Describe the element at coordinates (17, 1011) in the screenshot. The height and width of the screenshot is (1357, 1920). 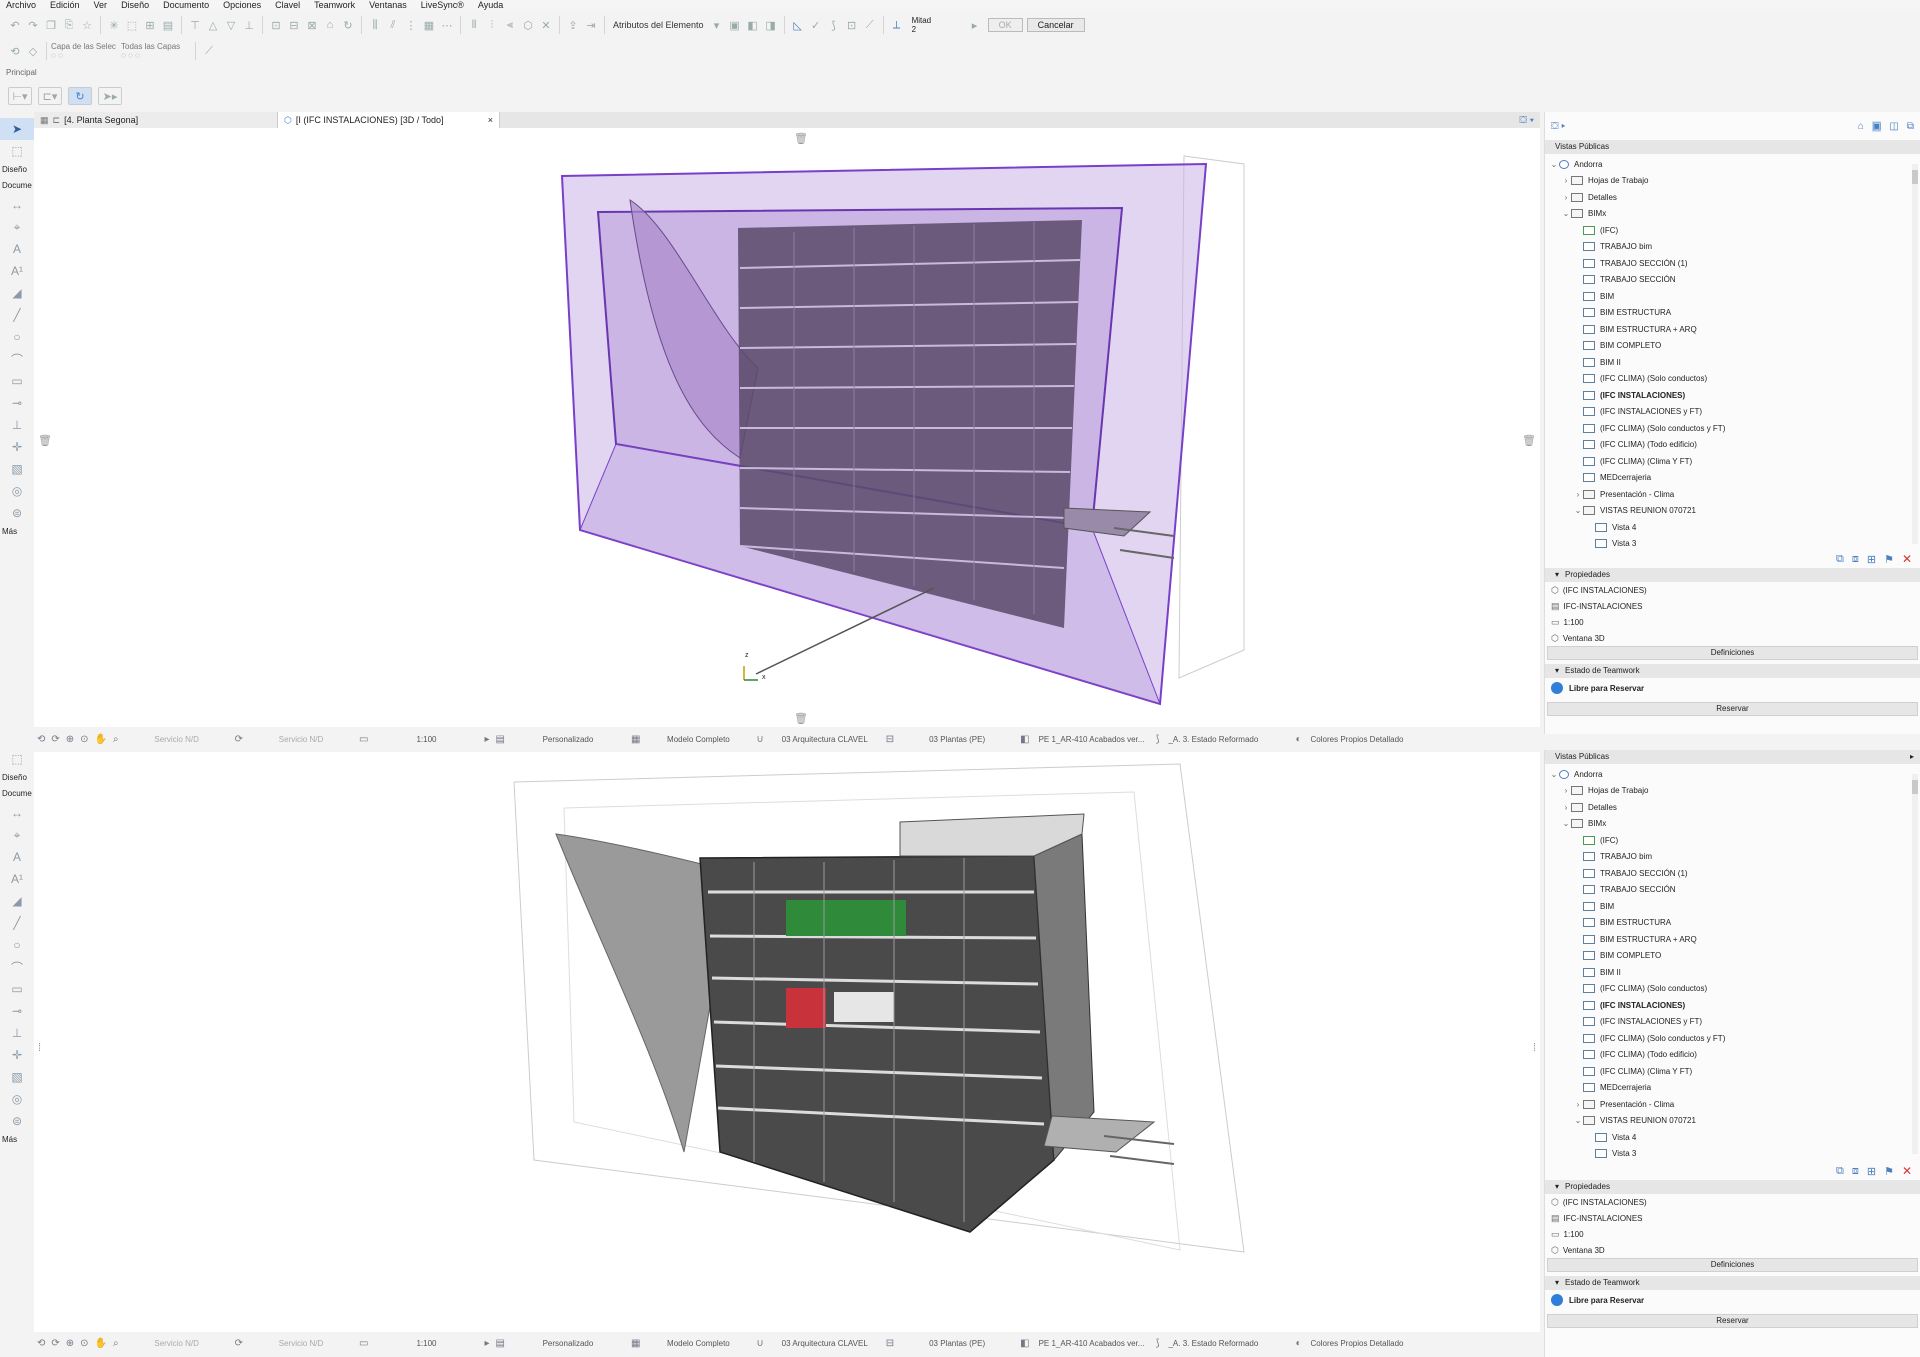
I see `section-tool-icon: ⊸` at that location.